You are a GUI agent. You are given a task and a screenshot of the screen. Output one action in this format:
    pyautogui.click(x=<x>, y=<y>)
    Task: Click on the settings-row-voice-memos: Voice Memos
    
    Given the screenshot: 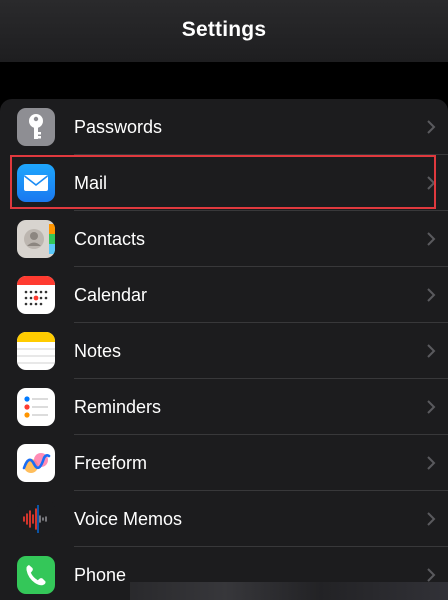 What is the action you would take?
    pyautogui.click(x=224, y=519)
    